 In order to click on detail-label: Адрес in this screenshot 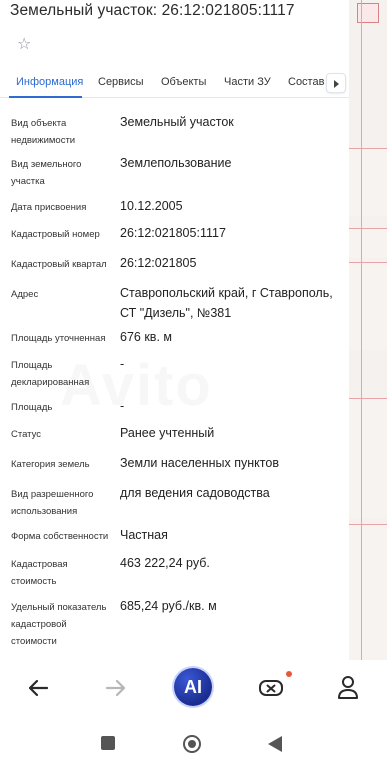, I will do `click(25, 294)`.